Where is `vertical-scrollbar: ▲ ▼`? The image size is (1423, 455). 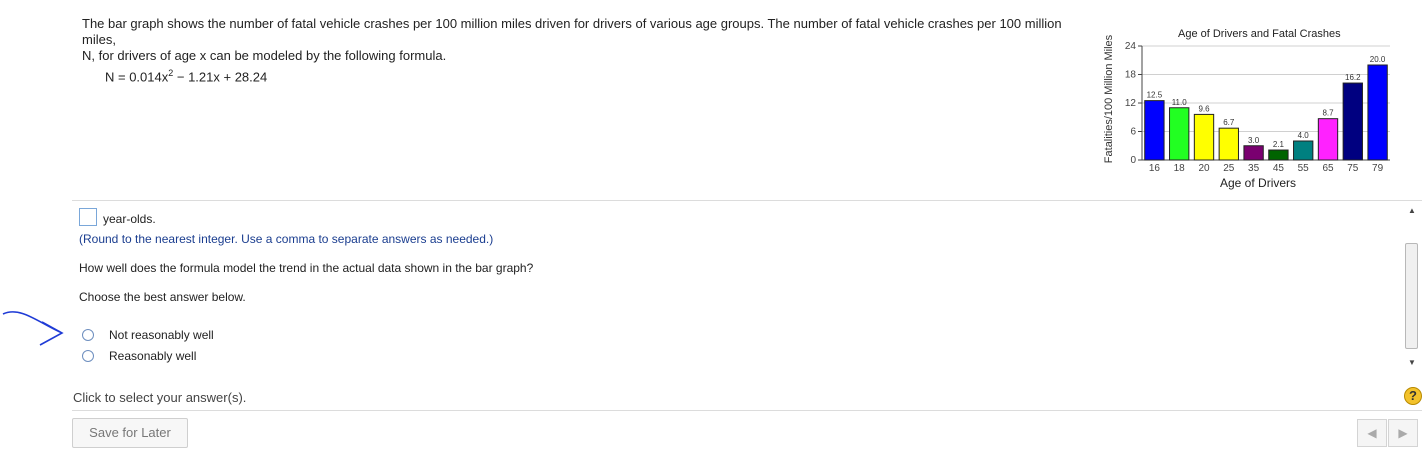
vertical-scrollbar: ▲ ▼ is located at coordinates (1412, 289).